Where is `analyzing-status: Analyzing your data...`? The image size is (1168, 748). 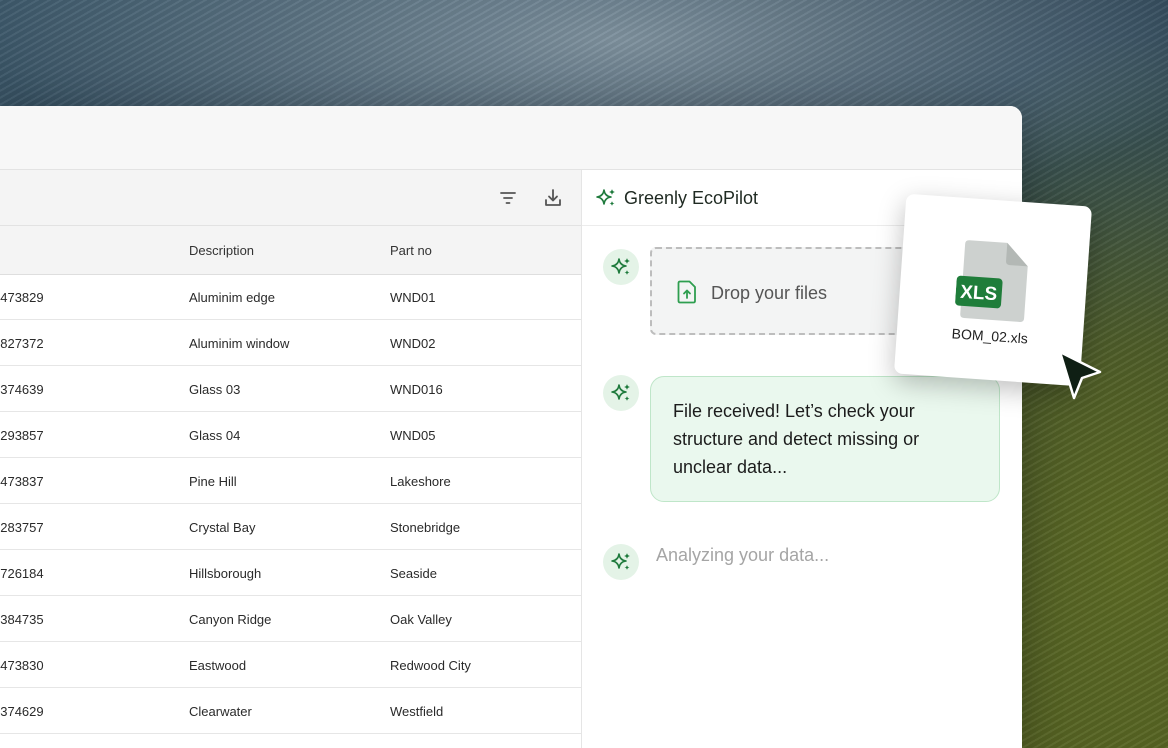
analyzing-status: Analyzing your data... is located at coordinates (743, 555).